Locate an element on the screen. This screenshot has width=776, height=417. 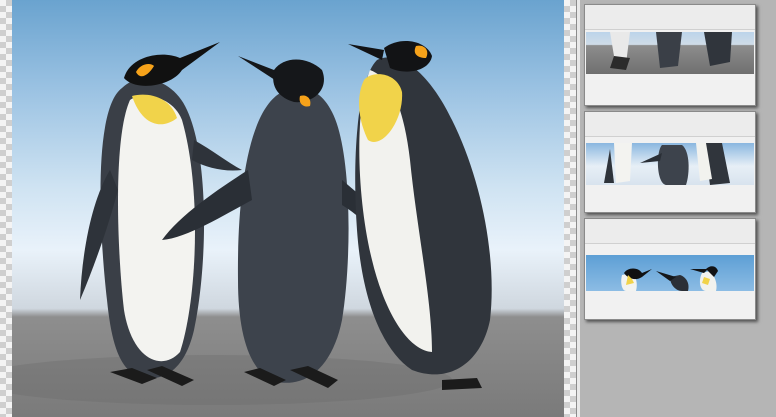
thumbnail-1-header is located at coordinates (670, 17).